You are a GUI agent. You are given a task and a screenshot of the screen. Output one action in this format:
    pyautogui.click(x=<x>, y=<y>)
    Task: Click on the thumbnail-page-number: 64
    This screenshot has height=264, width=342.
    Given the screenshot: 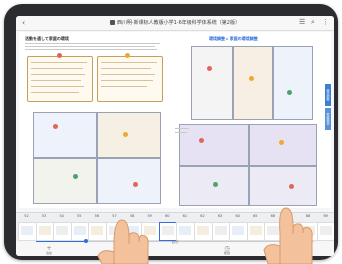 What is the action you would take?
    pyautogui.click(x=237, y=216)
    